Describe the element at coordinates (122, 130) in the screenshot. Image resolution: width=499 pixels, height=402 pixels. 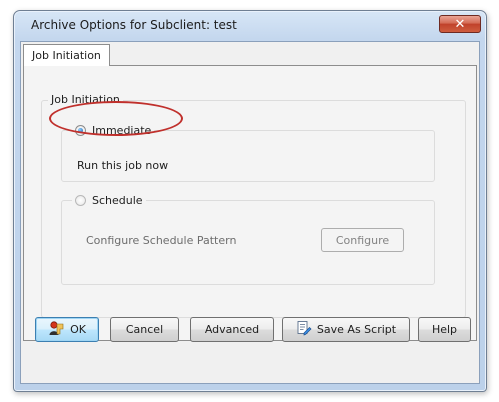
I see `immediate-label: Immediate` at that location.